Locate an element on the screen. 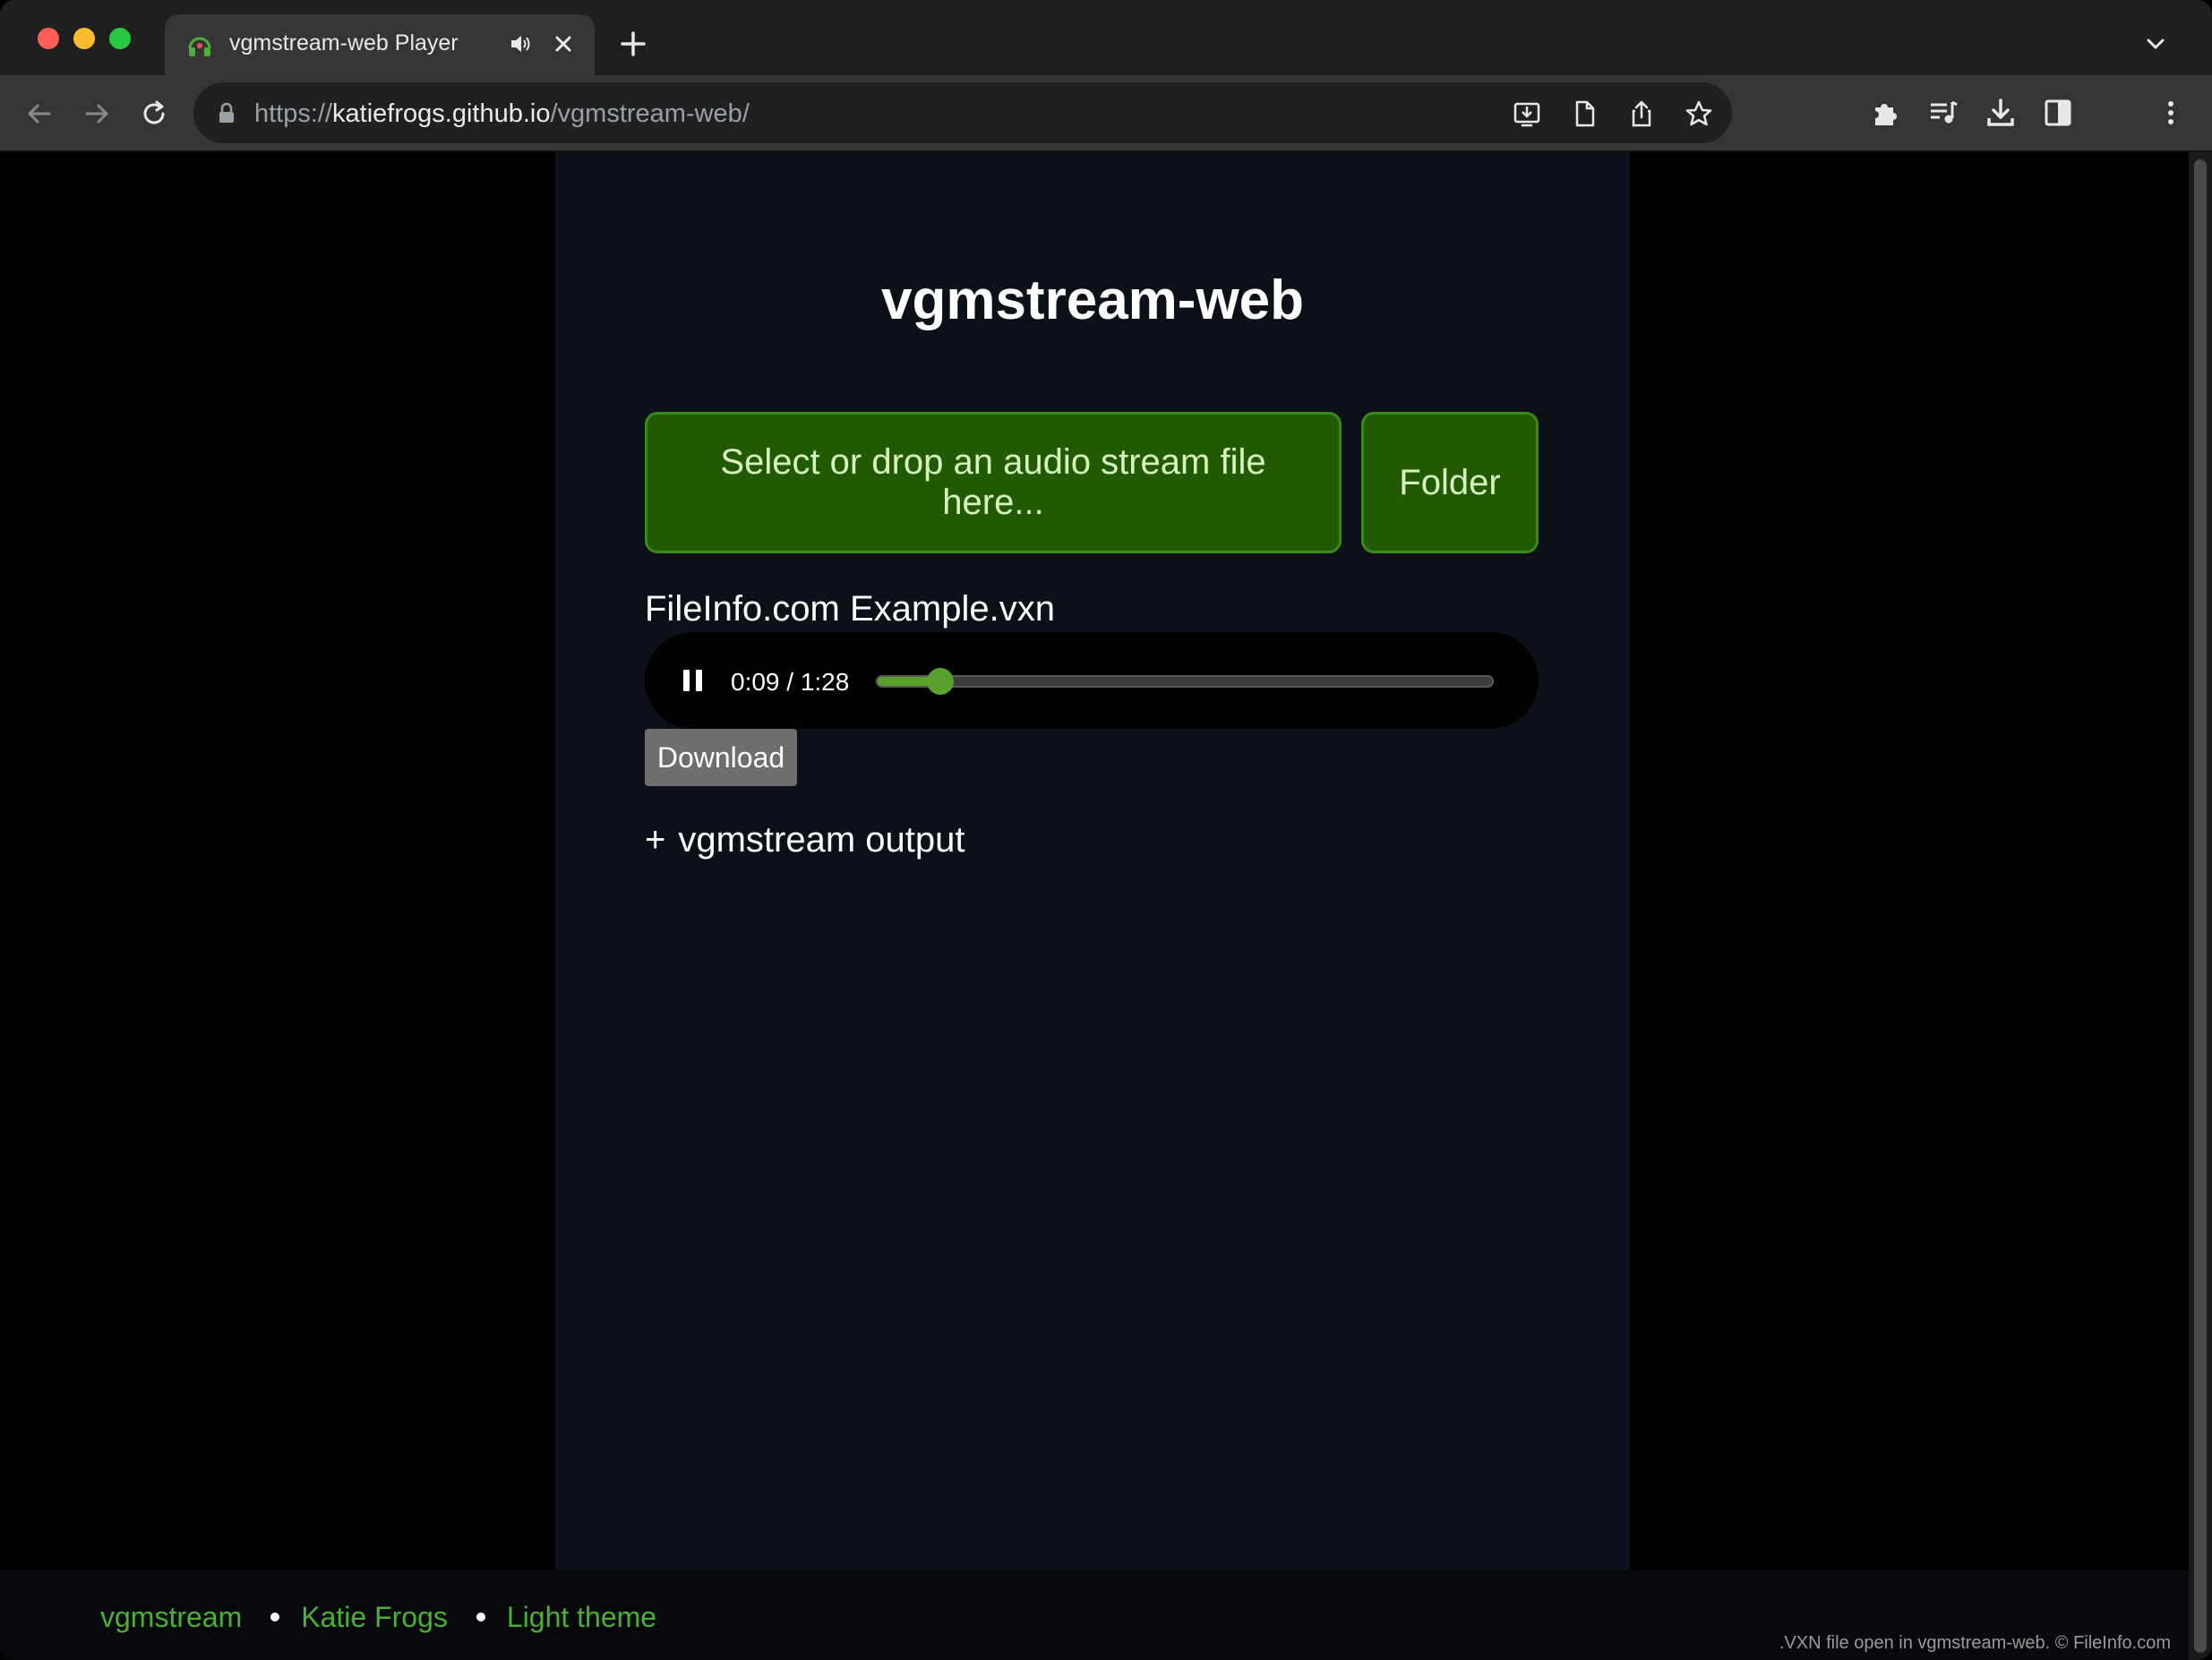 The width and height of the screenshot is (2212, 1660). pause-icon is located at coordinates (693, 680).